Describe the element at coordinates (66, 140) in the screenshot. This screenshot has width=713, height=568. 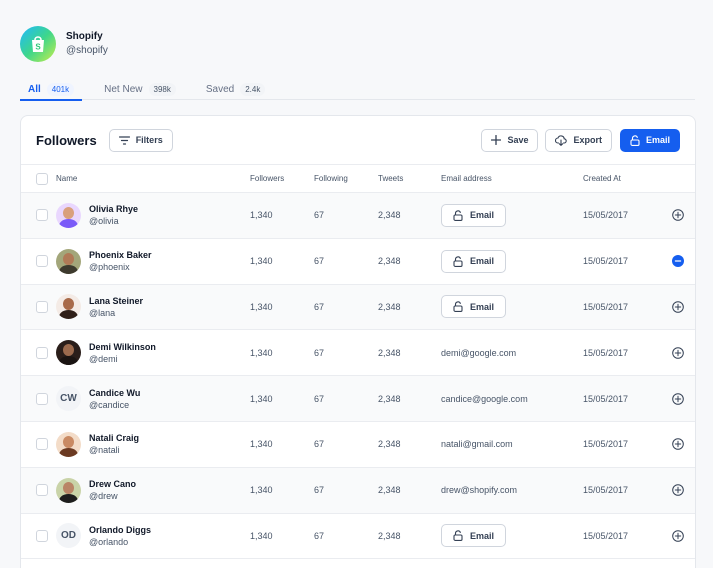
I see `card-title: Followers` at that location.